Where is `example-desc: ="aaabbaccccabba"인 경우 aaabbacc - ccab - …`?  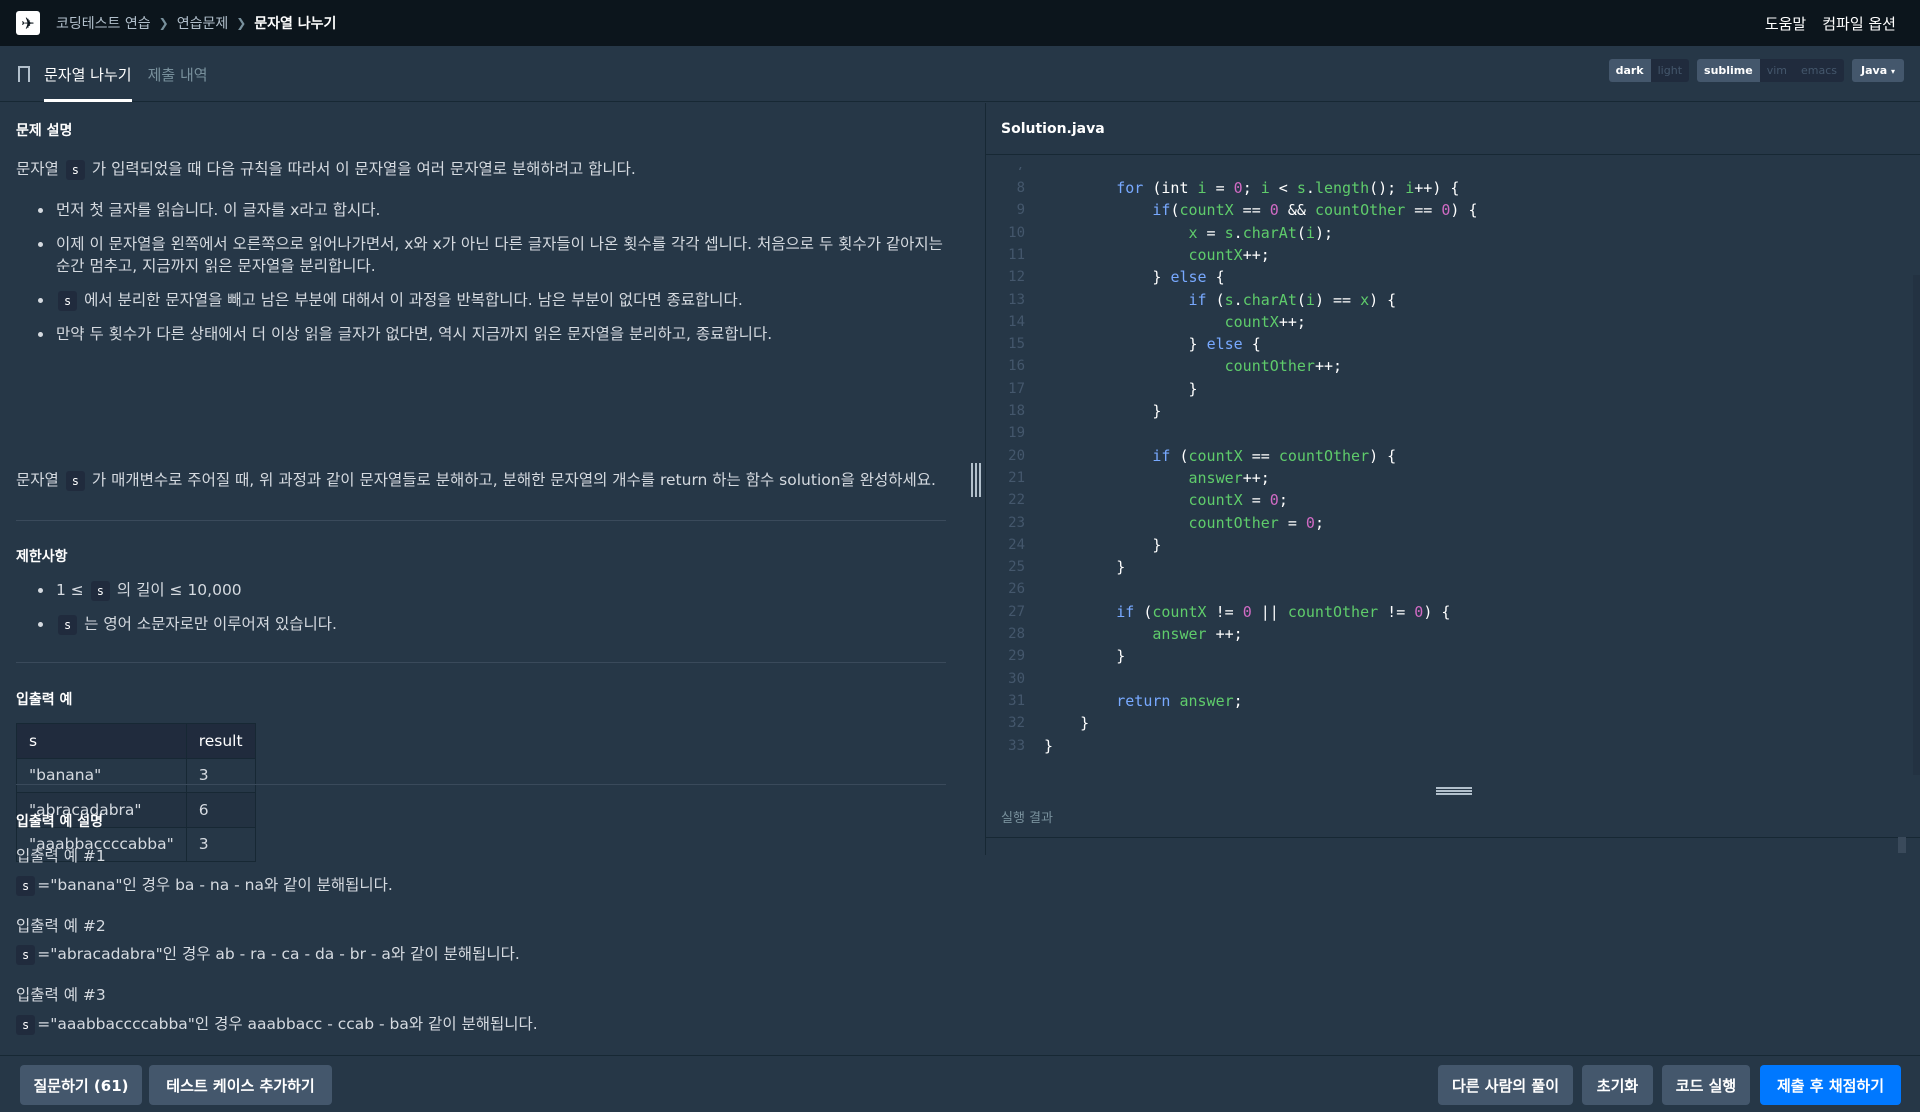
example-desc: ="aaabbaccccabba"인 경우 aaabbacc - ccab - … is located at coordinates (287, 1024).